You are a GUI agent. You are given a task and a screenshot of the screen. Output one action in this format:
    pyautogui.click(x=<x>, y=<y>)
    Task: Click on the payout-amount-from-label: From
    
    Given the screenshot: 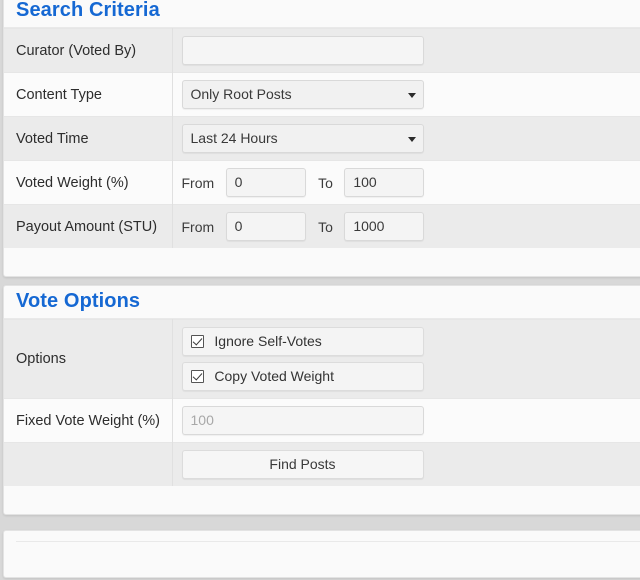 What is the action you would take?
    pyautogui.click(x=198, y=226)
    